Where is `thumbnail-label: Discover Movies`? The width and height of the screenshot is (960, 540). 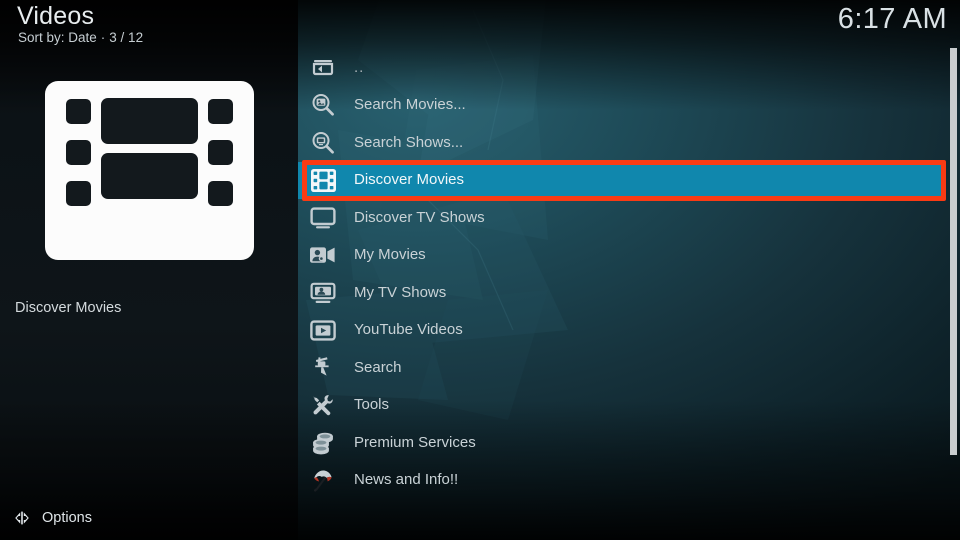
thumbnail-label: Discover Movies is located at coordinates (68, 308).